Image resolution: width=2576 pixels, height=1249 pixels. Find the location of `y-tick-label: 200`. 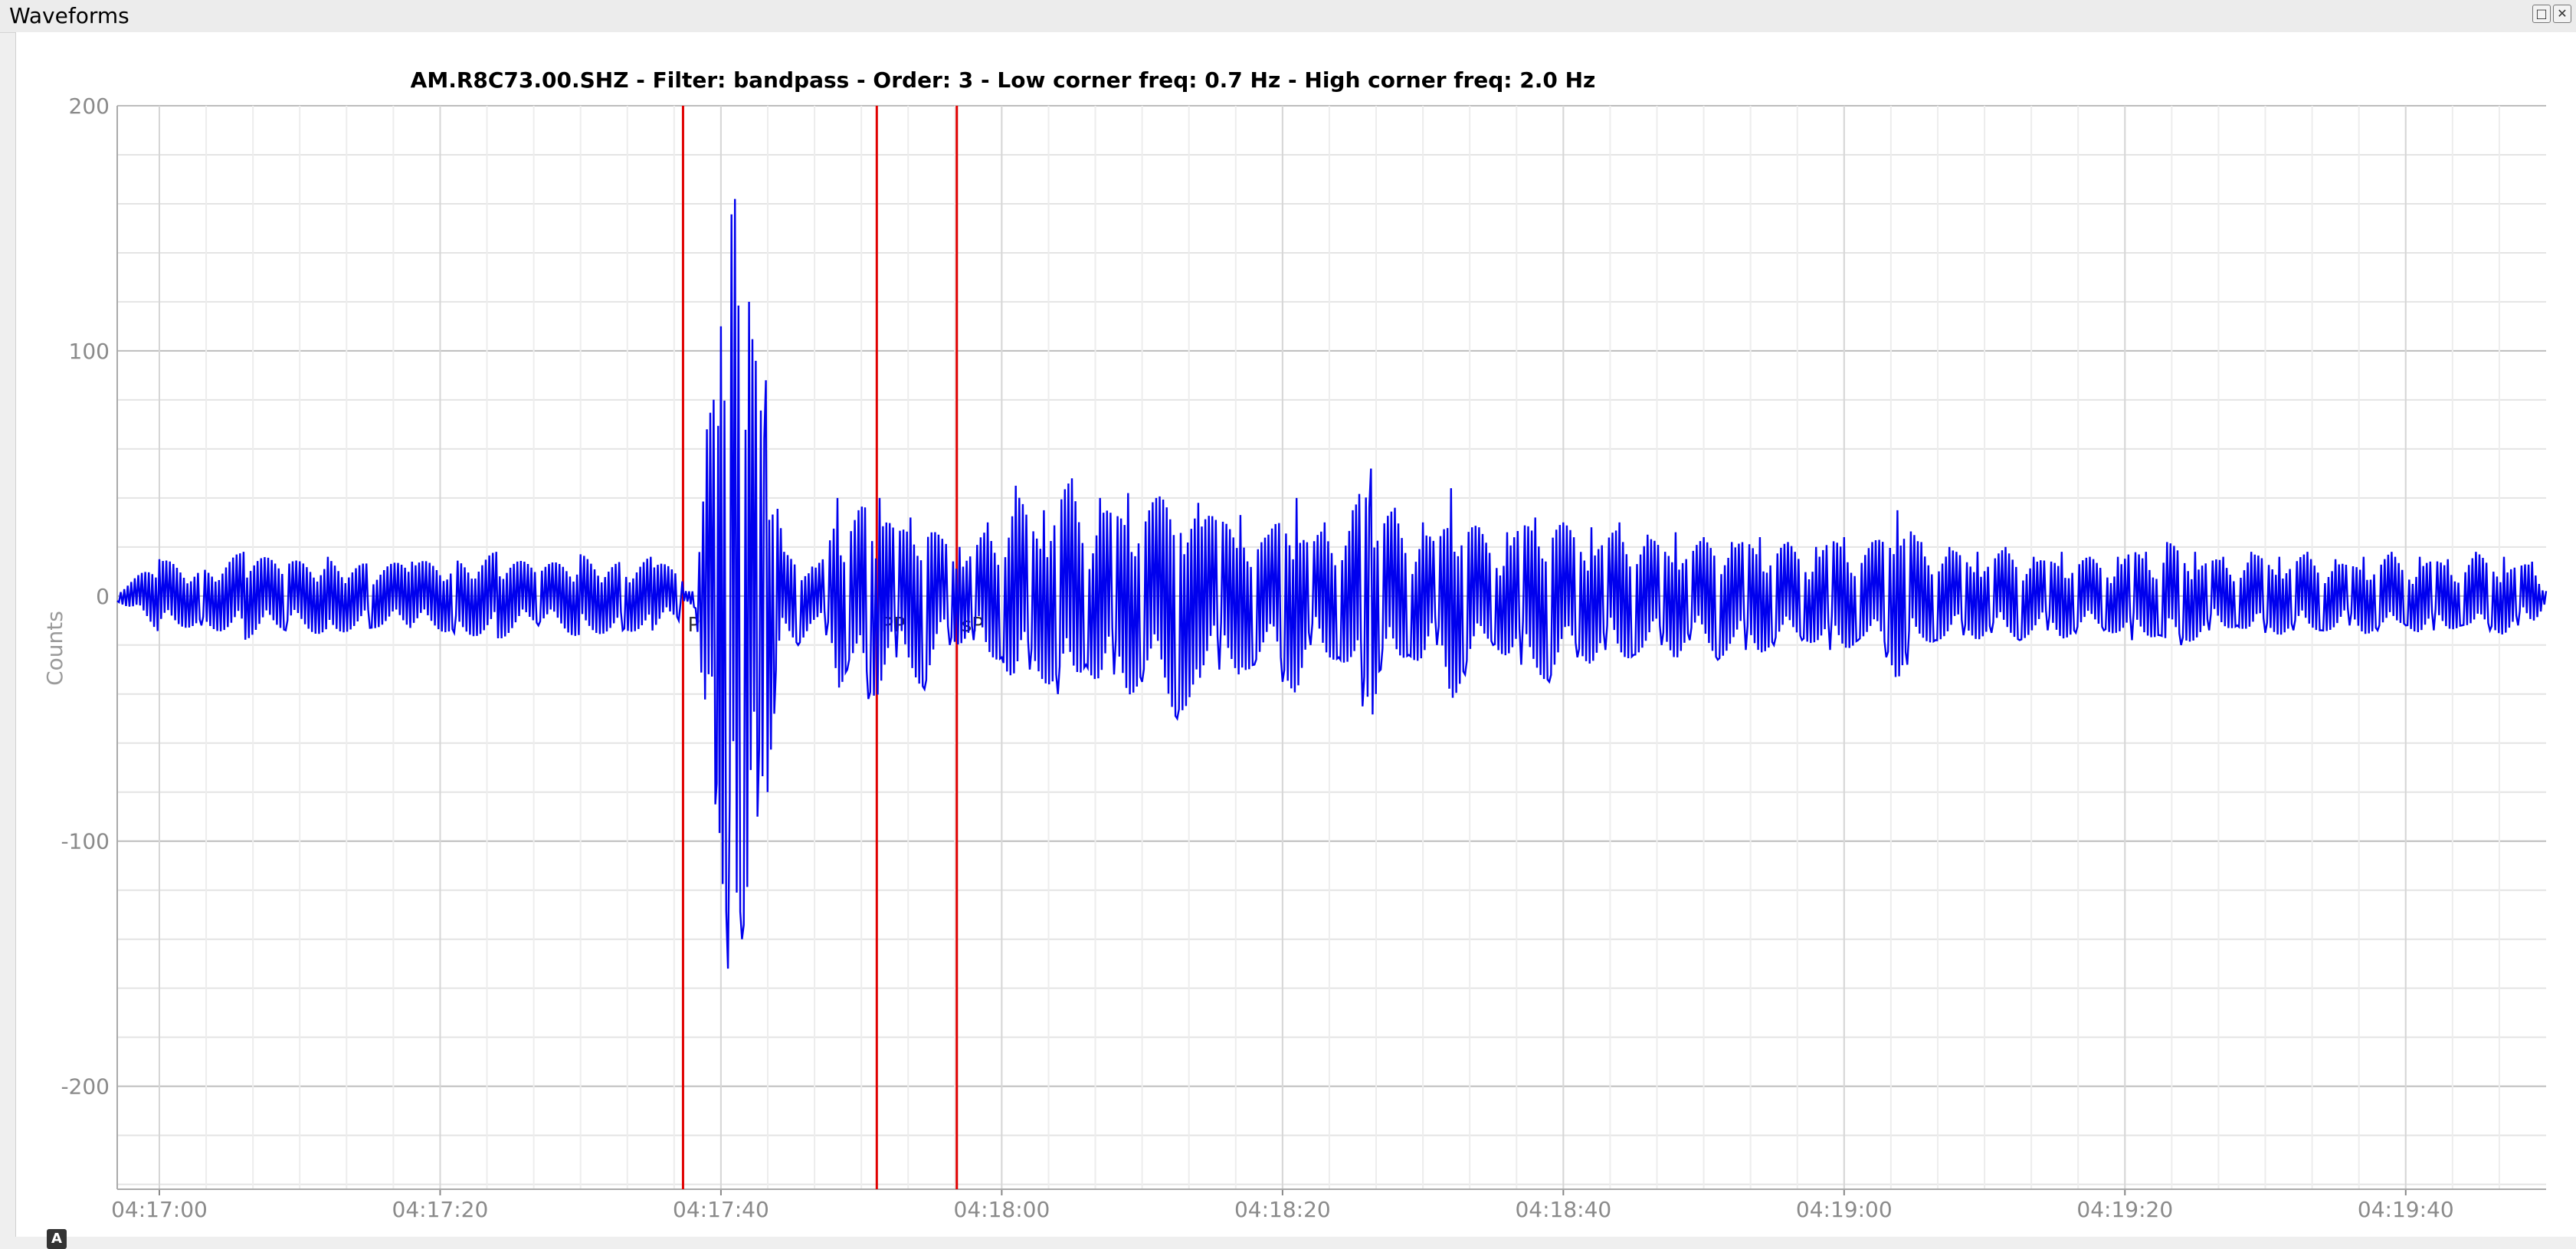

y-tick-label: 200 is located at coordinates (89, 106).